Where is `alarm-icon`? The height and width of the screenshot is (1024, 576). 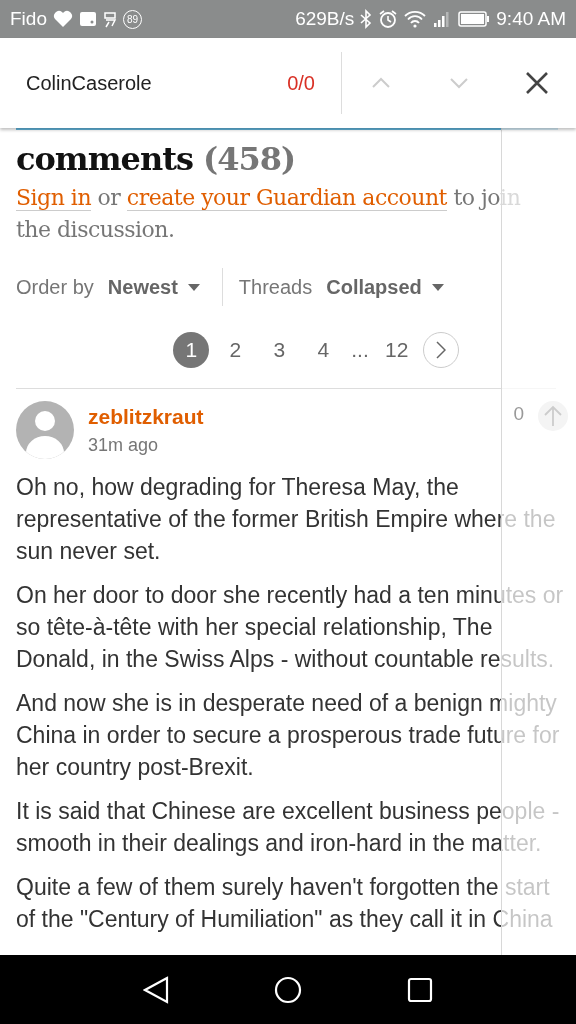 alarm-icon is located at coordinates (388, 19).